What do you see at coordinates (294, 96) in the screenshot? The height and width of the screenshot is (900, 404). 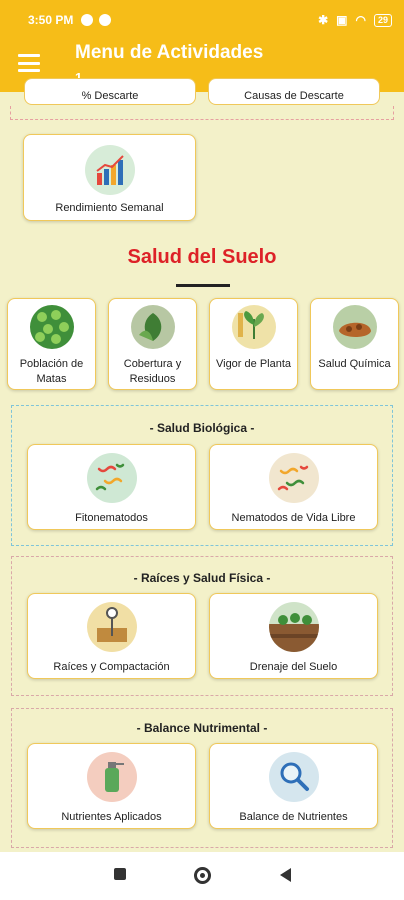 I see `causas-descarte-label: Causas de Descarte` at bounding box center [294, 96].